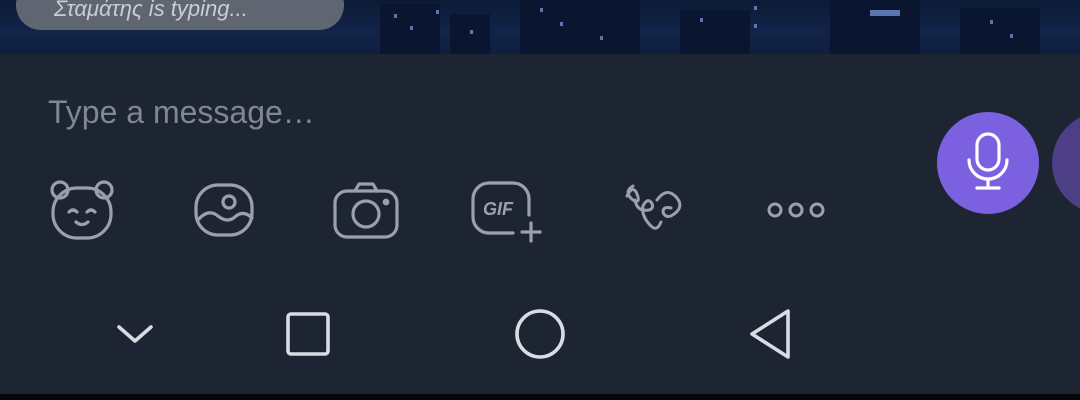 Image resolution: width=1080 pixels, height=400 pixels. I want to click on more-button, so click(796, 210).